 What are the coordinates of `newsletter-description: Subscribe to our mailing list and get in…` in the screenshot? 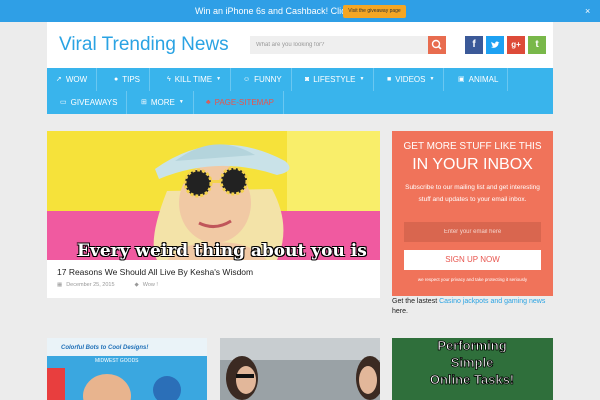 It's located at (472, 193).